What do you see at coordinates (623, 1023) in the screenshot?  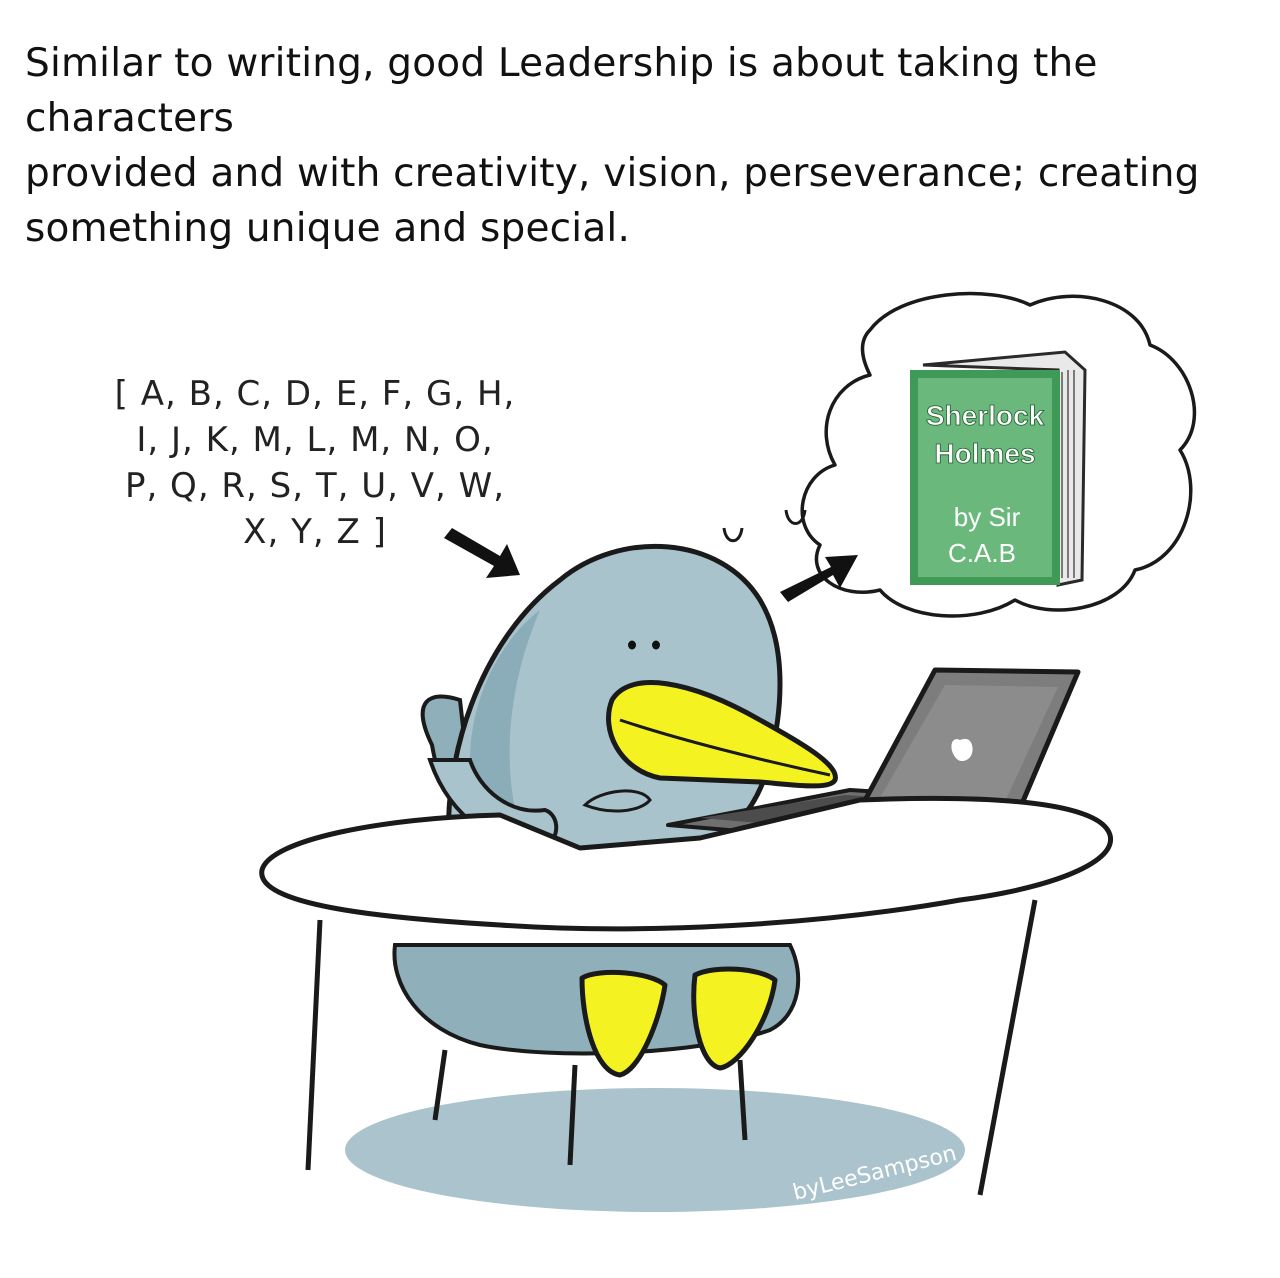 I see `penguin-foot-left` at bounding box center [623, 1023].